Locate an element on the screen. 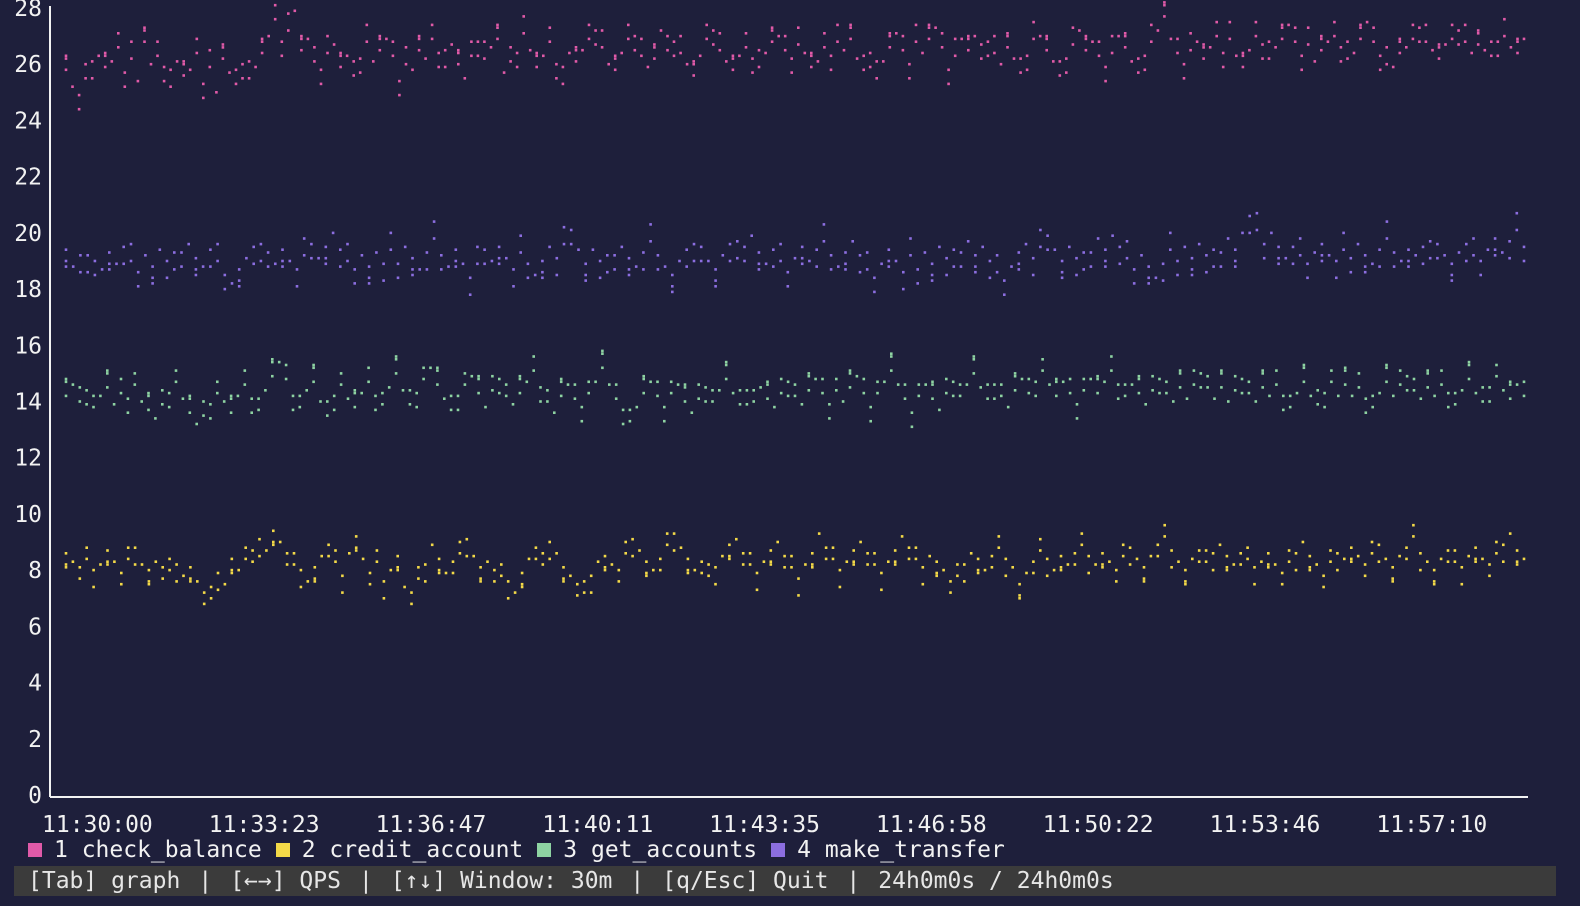 The width and height of the screenshot is (1580, 906). qps-toggle-hint: [←→] QPS is located at coordinates (285, 881).